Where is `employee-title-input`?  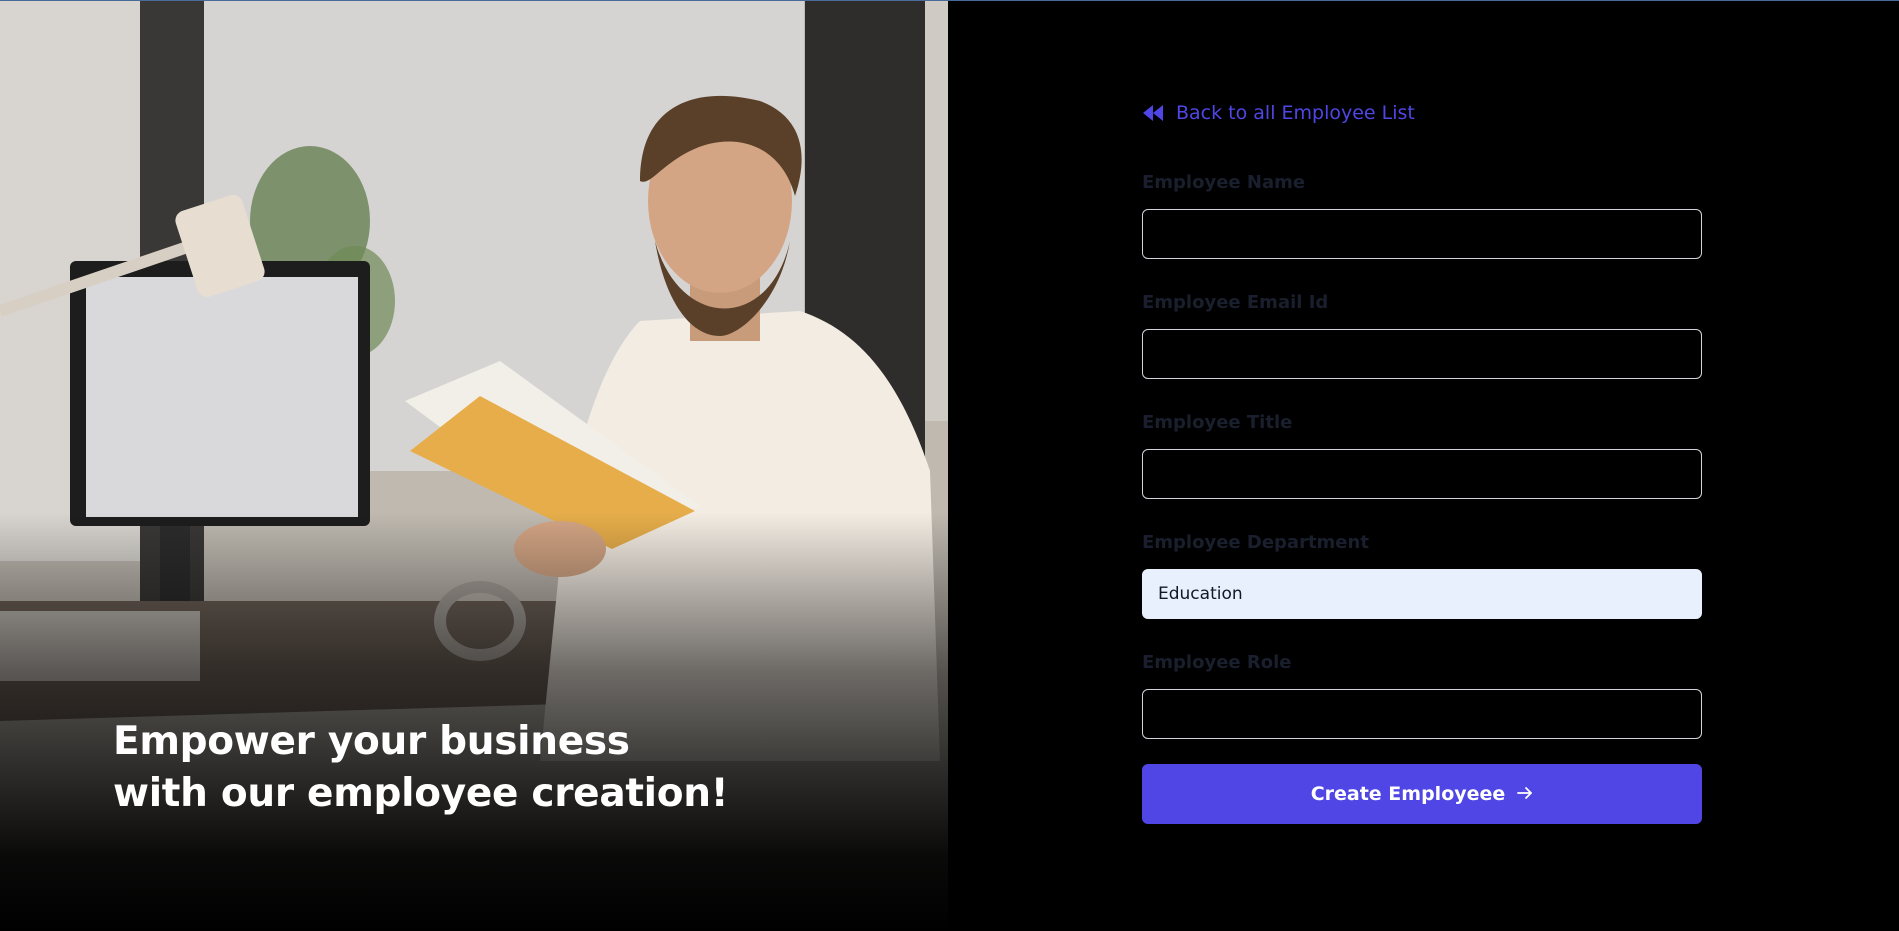
employee-title-input is located at coordinates (1422, 474).